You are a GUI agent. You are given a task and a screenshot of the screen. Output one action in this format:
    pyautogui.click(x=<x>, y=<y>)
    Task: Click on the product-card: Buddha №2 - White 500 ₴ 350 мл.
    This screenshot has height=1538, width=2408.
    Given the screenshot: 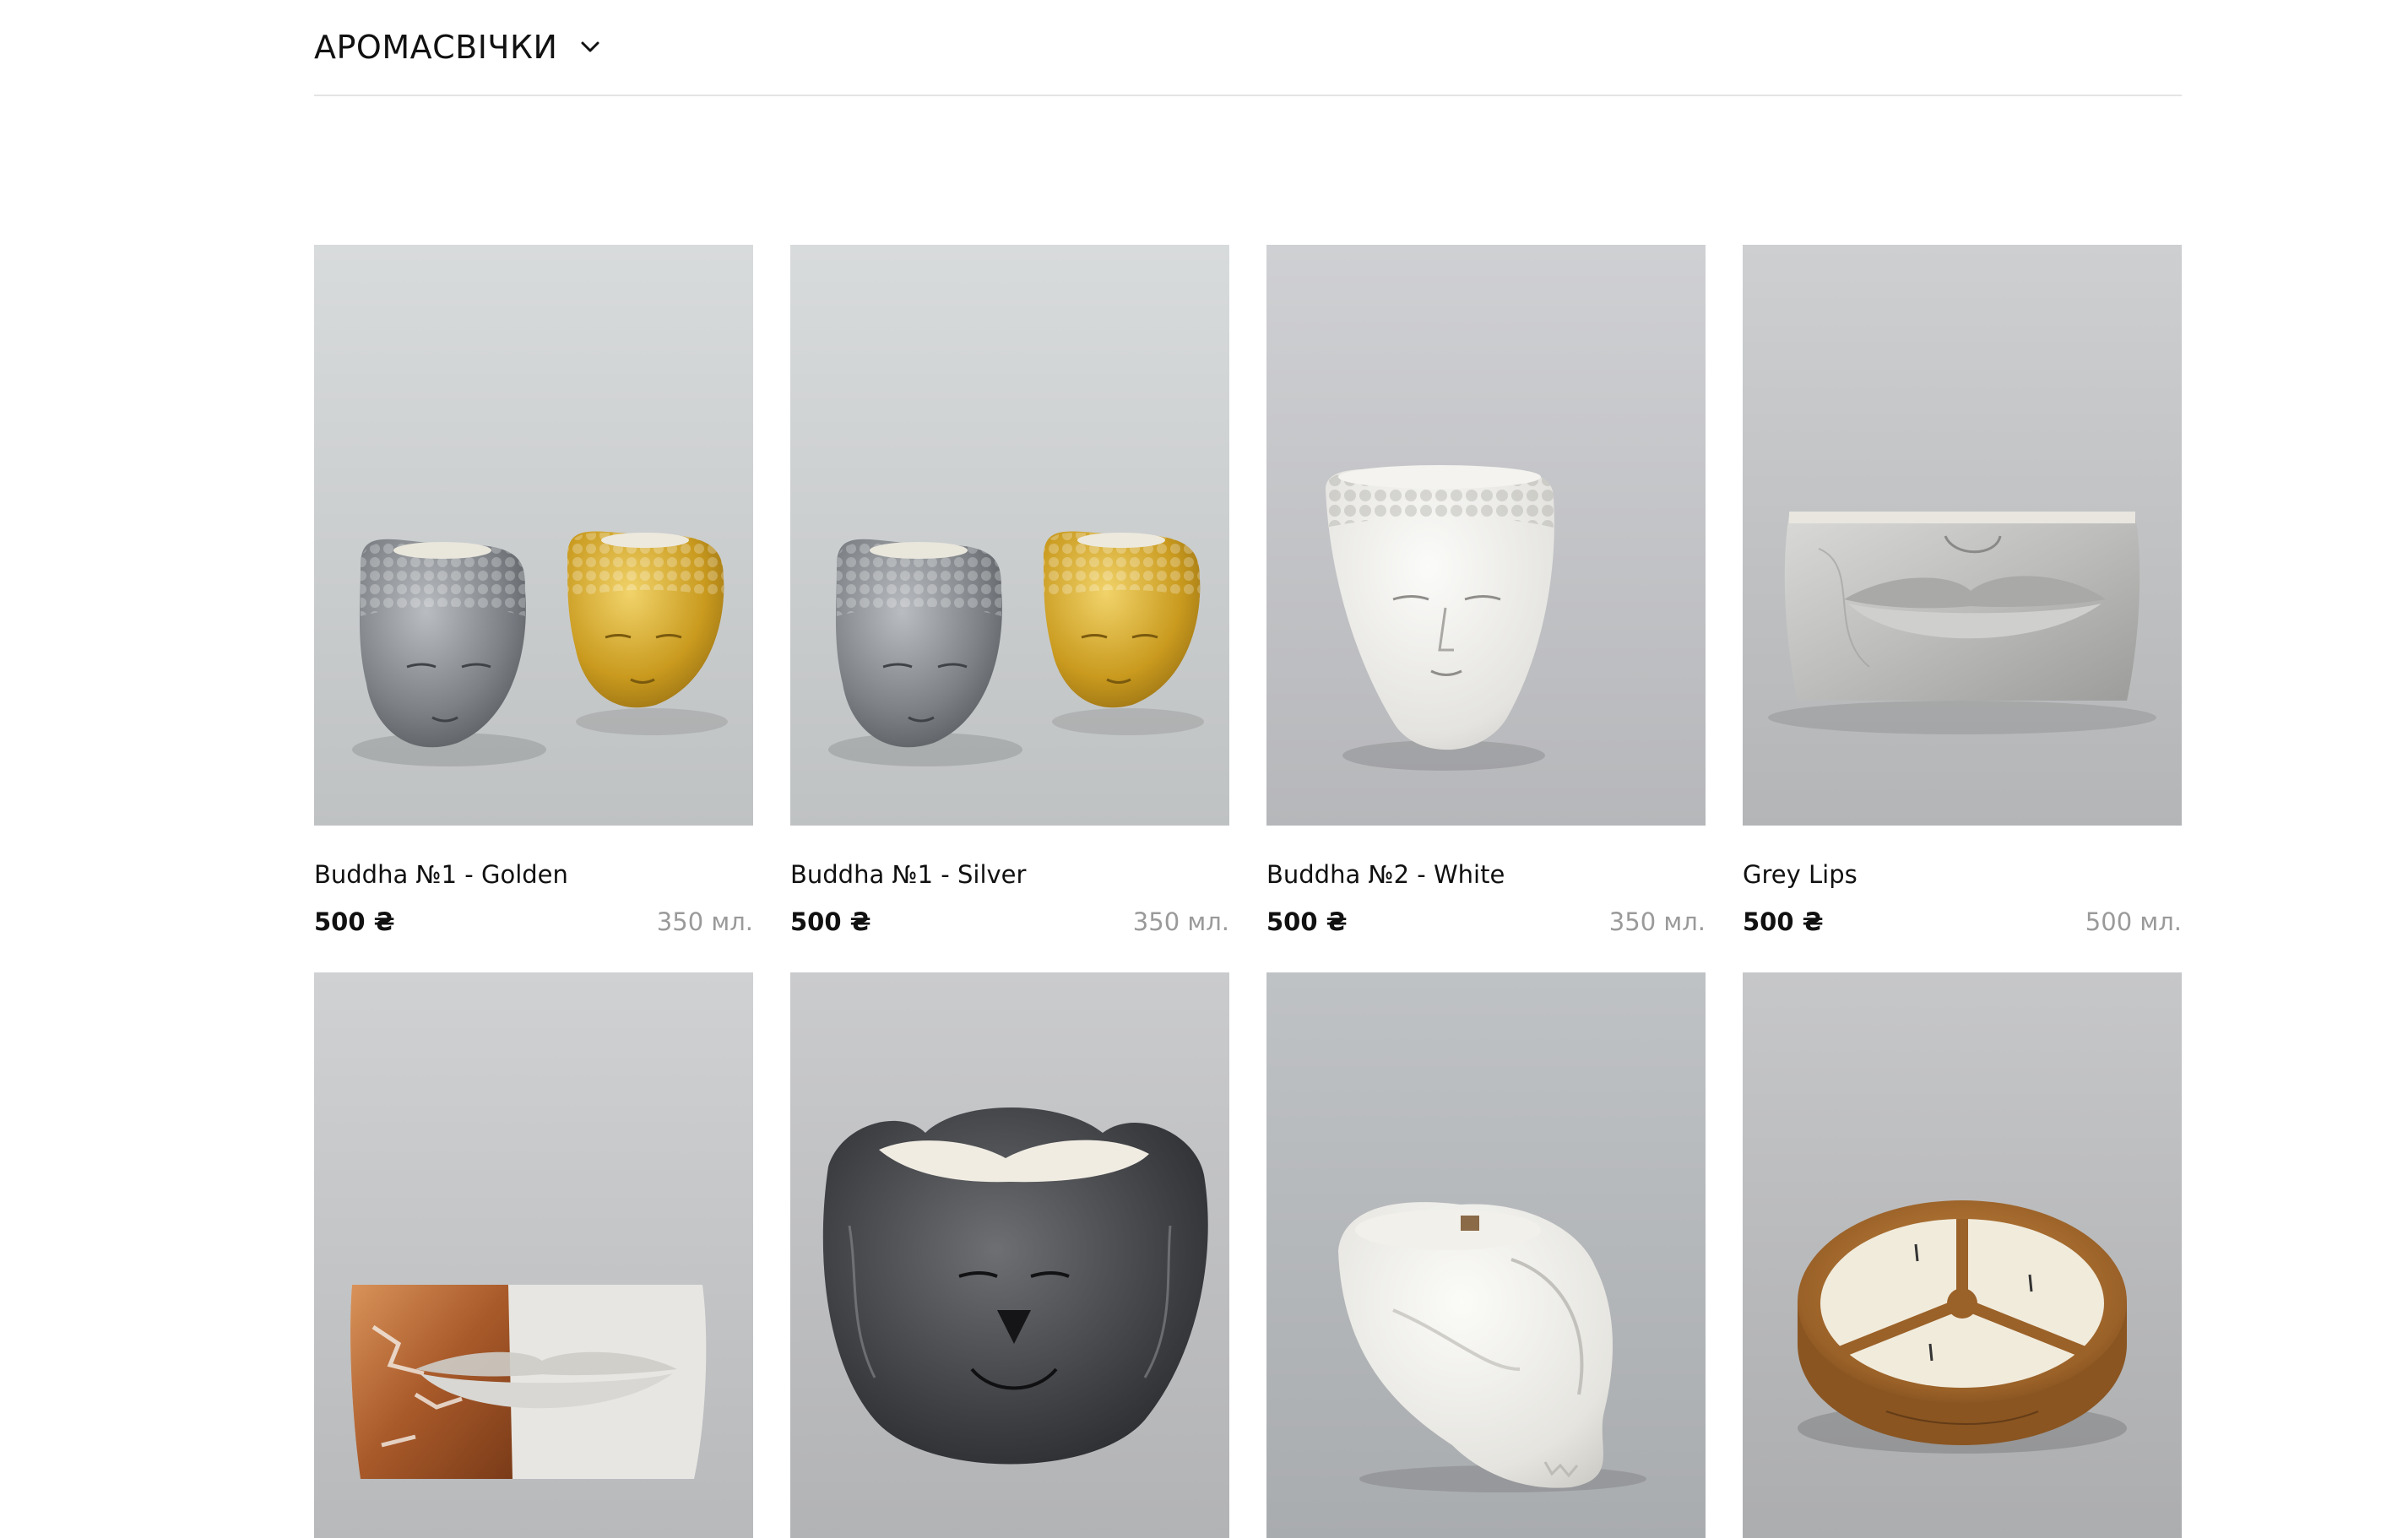 What is the action you would take?
    pyautogui.click(x=1486, y=592)
    